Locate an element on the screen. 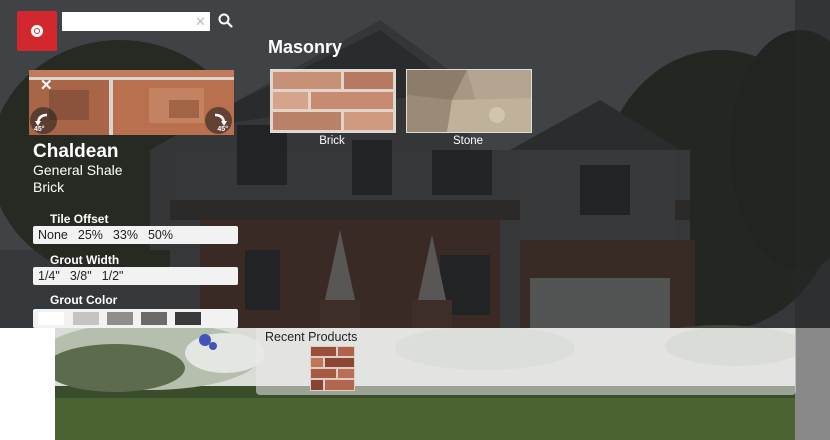  product-name: Chaldean is located at coordinates (76, 151).